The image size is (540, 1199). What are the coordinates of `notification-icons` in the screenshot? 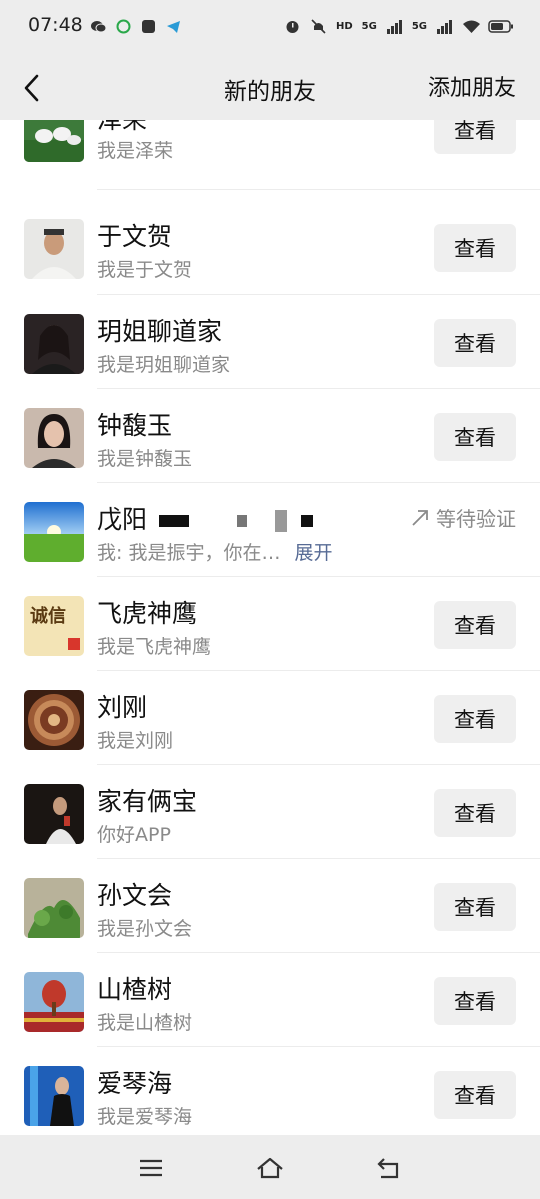 It's located at (136, 26).